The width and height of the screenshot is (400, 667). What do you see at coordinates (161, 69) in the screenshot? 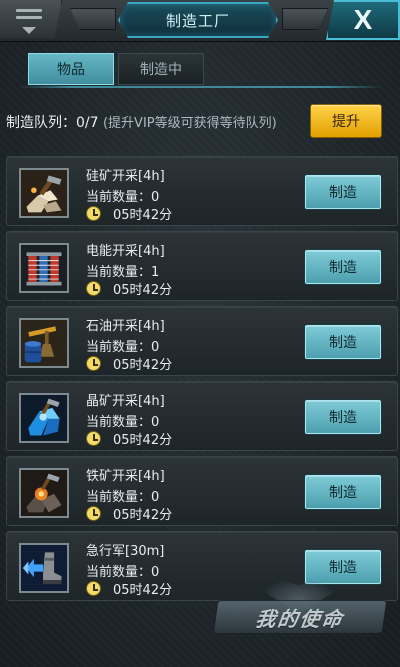
I see `tab-crafting: 制造中` at bounding box center [161, 69].